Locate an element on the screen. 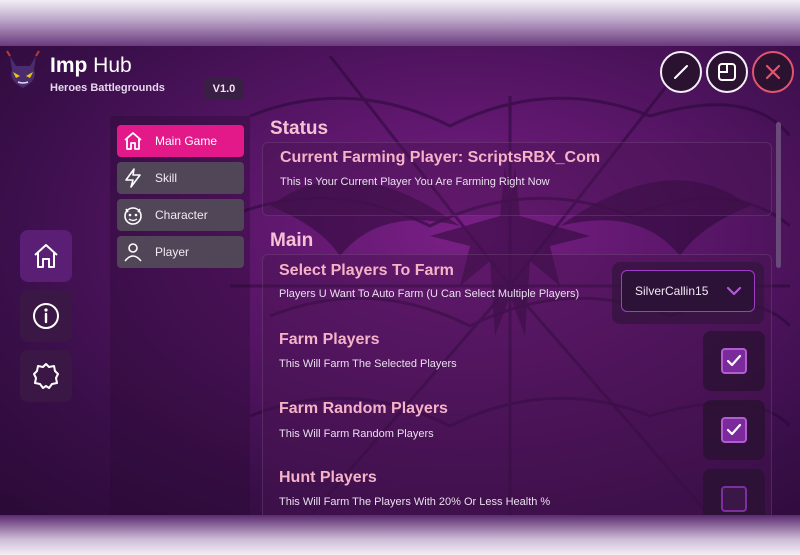 The image size is (800, 555). info-icon is located at coordinates (46, 316).